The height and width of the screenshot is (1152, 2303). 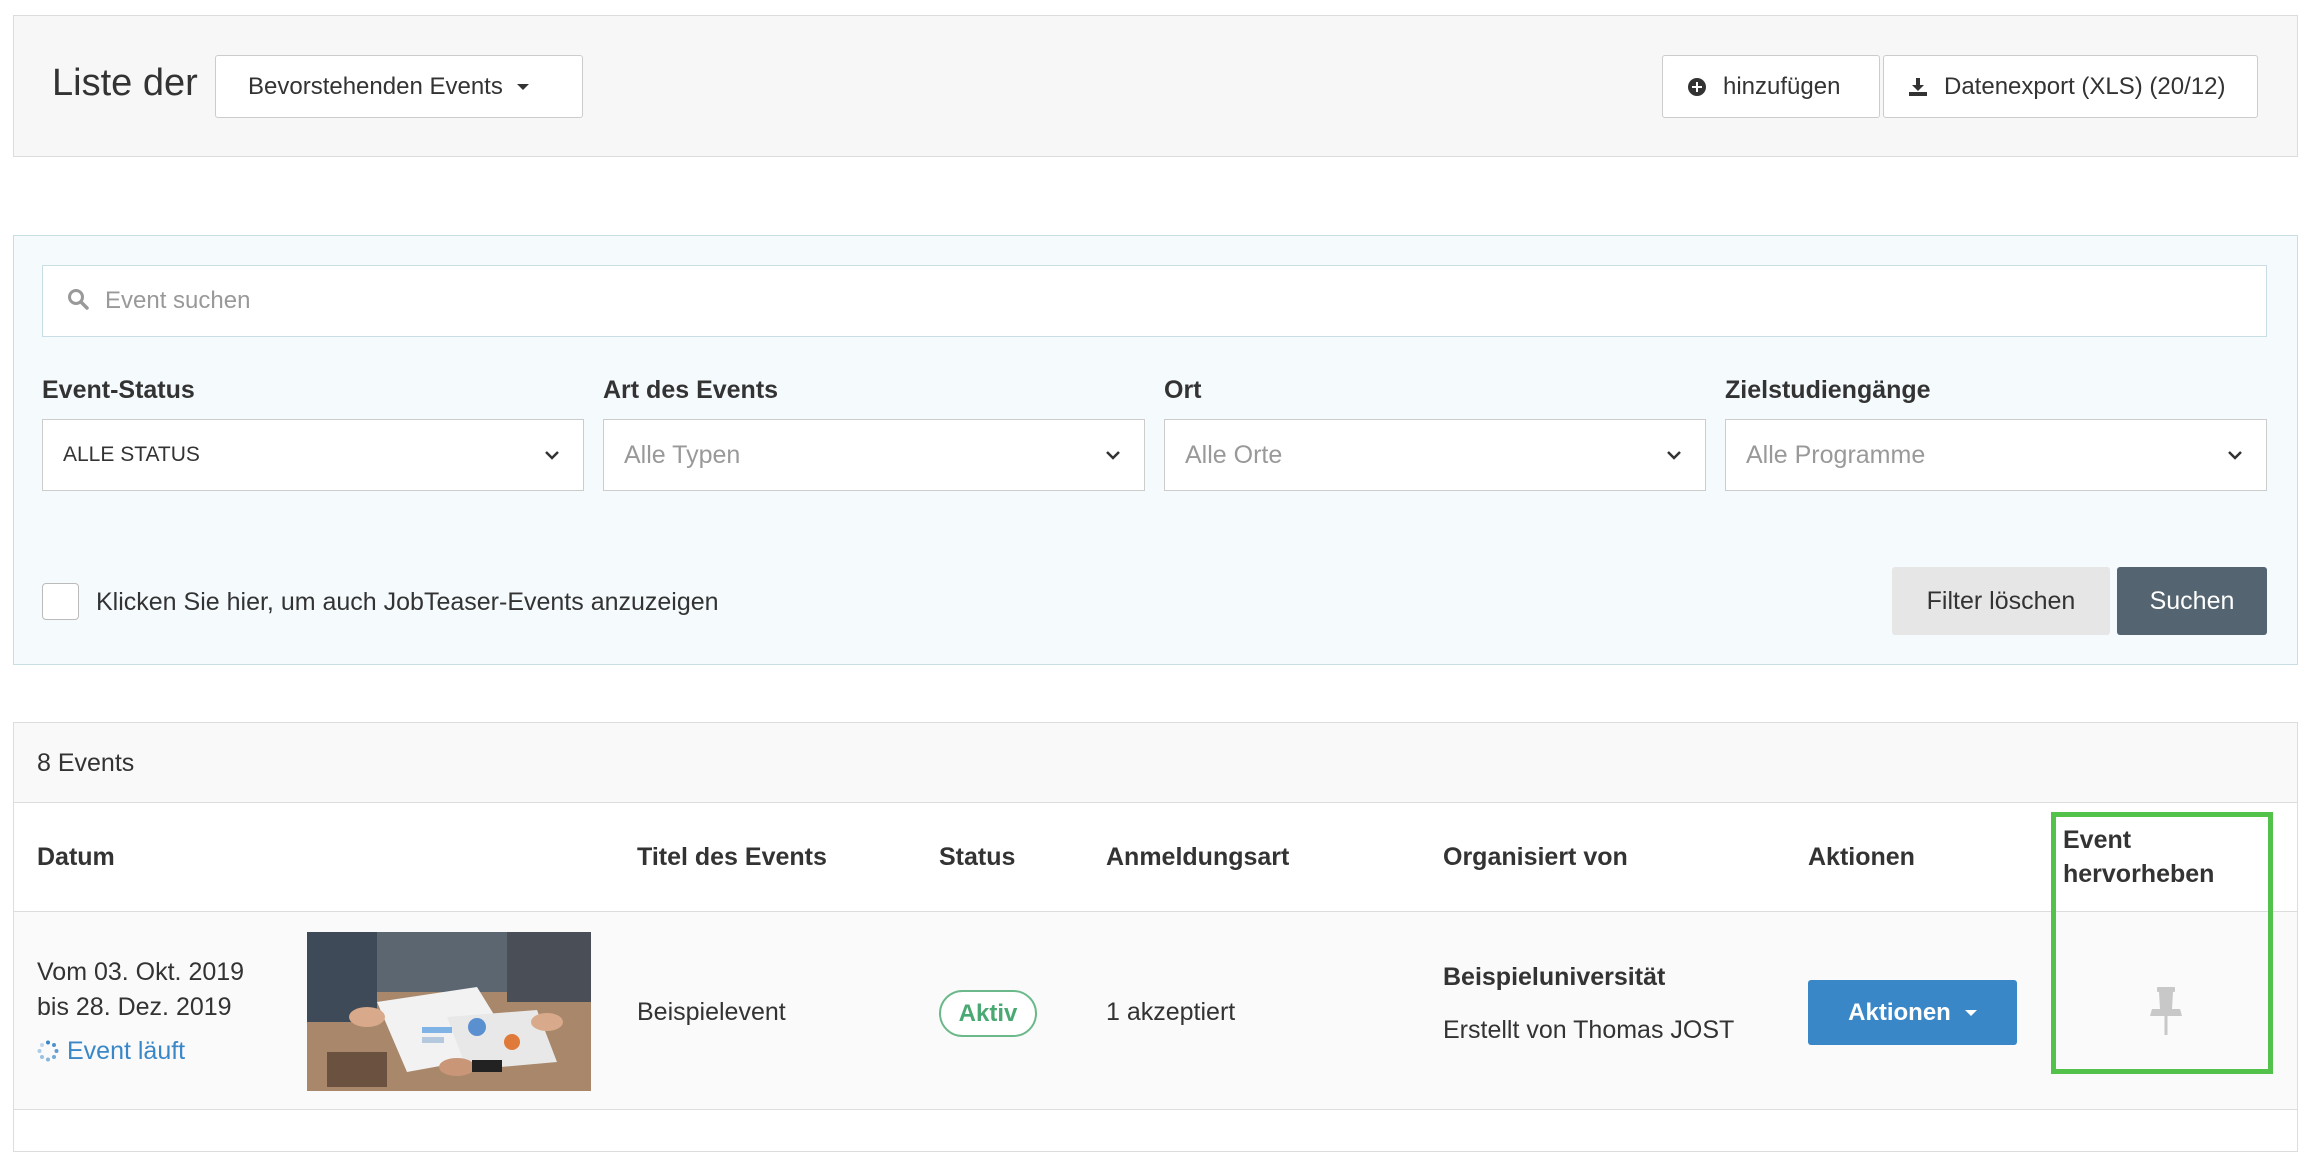 What do you see at coordinates (86, 763) in the screenshot?
I see `events-count: 8 Events` at bounding box center [86, 763].